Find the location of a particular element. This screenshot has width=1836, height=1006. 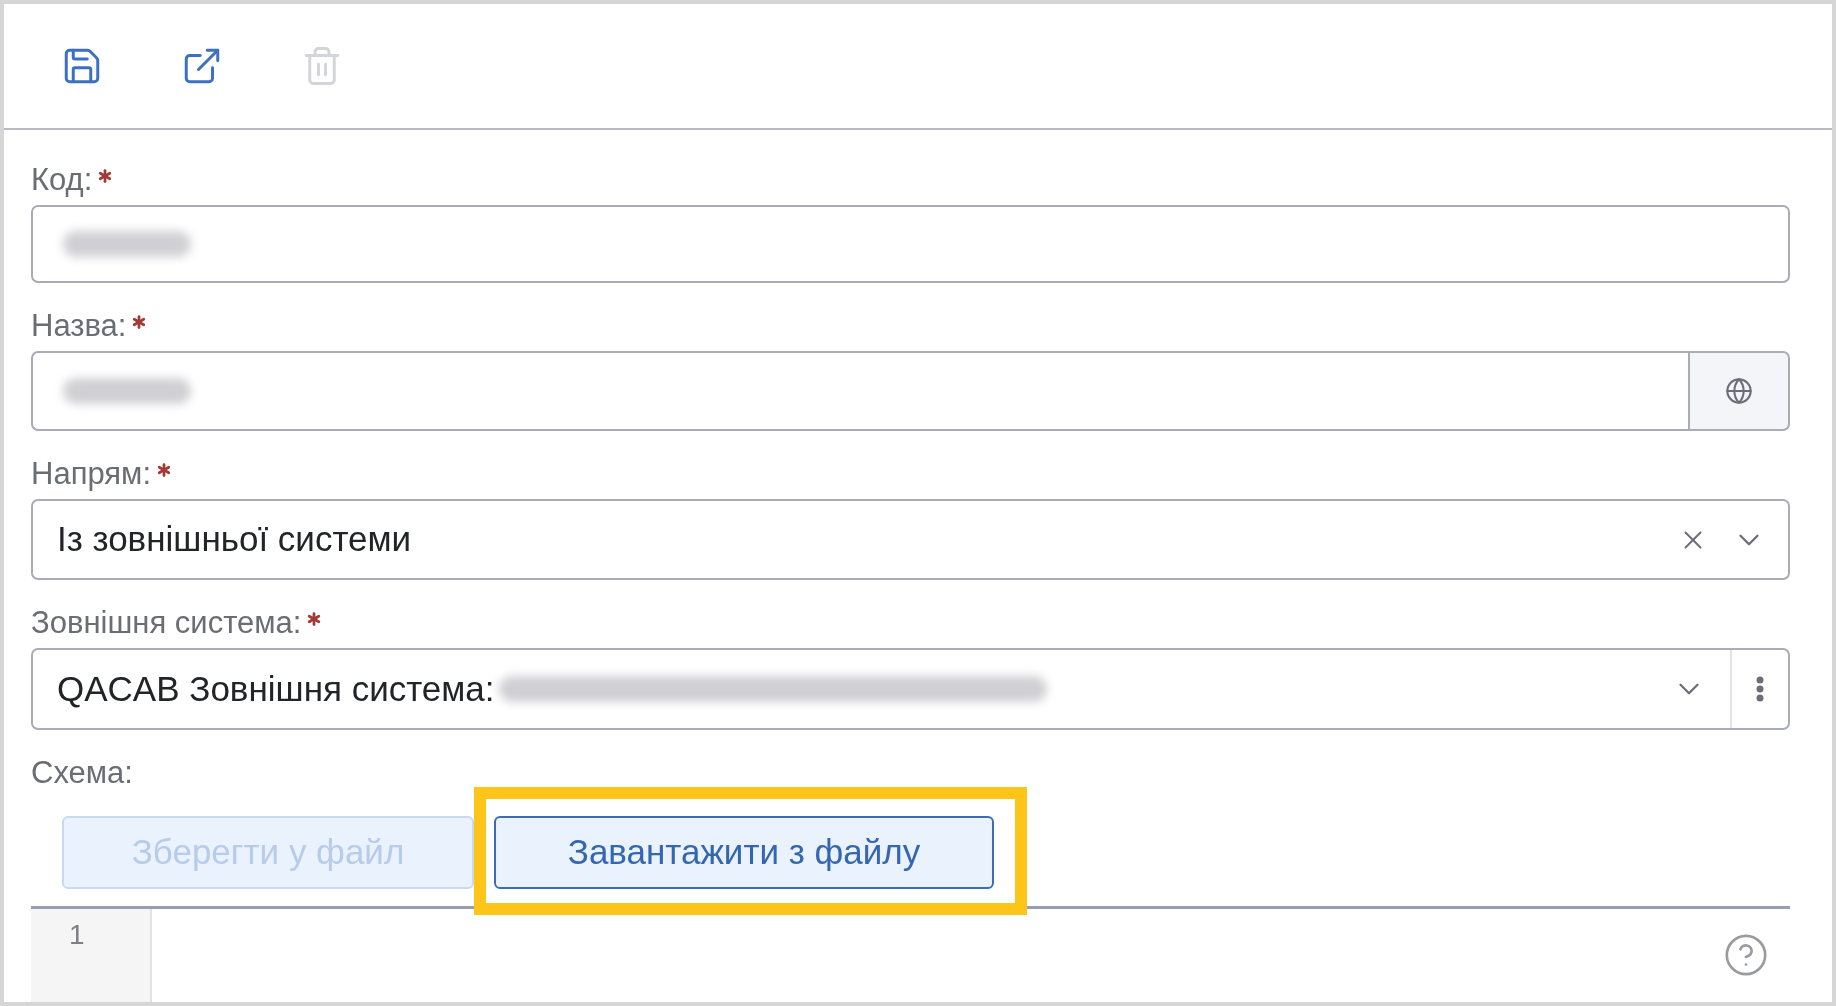

globe-icon is located at coordinates (1739, 391).